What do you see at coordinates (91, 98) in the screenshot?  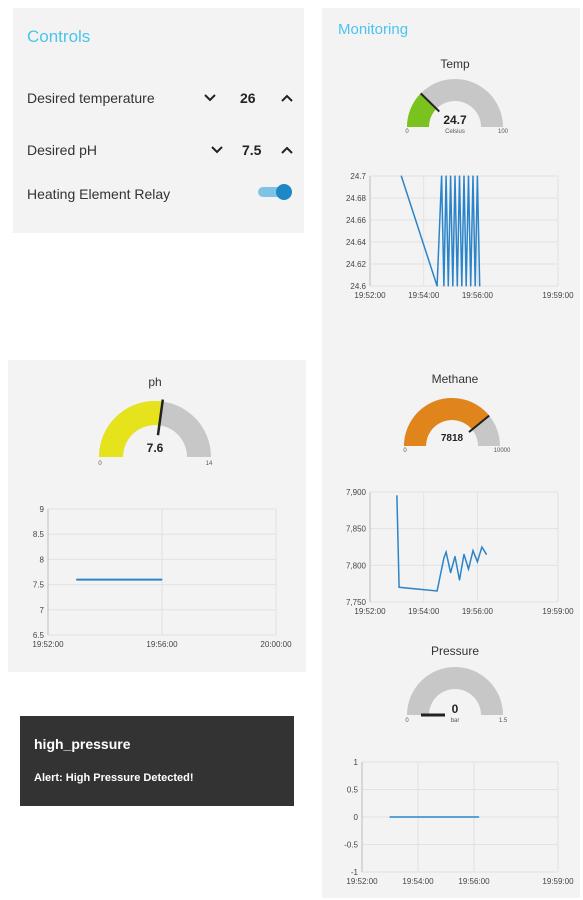 I see `desired-temperature-label: Desired temperature` at bounding box center [91, 98].